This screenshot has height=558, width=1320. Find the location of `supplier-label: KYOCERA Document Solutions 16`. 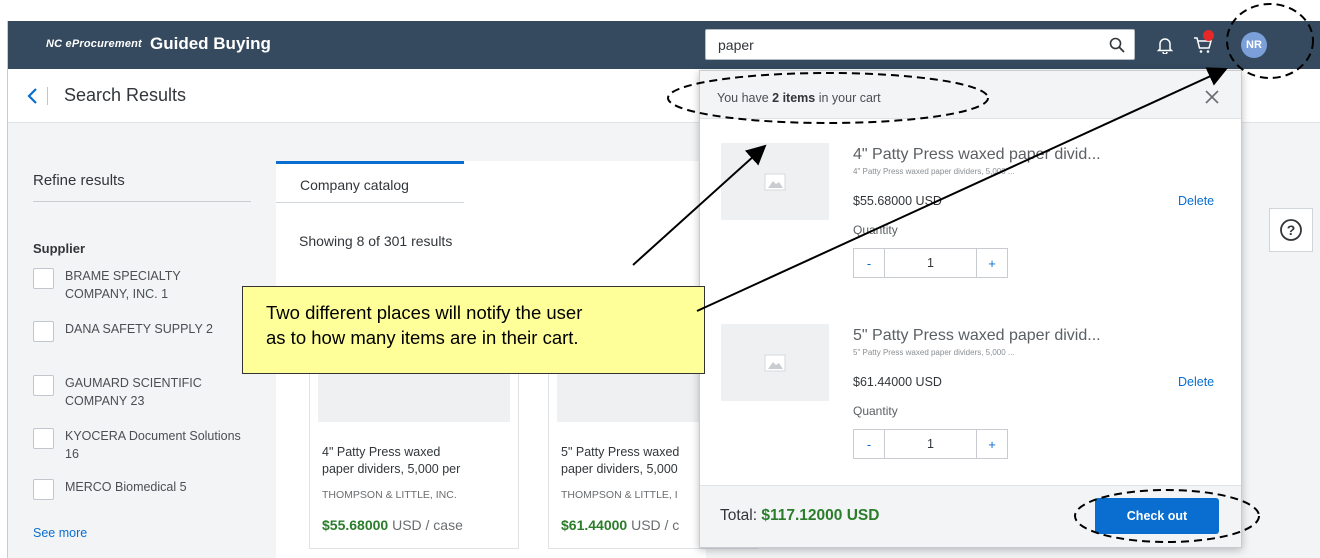

supplier-label: KYOCERA Document Solutions 16 is located at coordinates (153, 445).